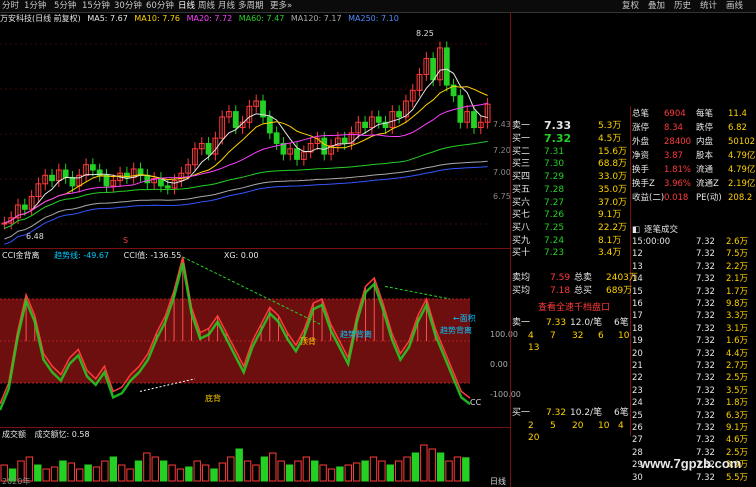  Describe the element at coordinates (708, 6) in the screenshot. I see `statistics-button: 统计` at that location.